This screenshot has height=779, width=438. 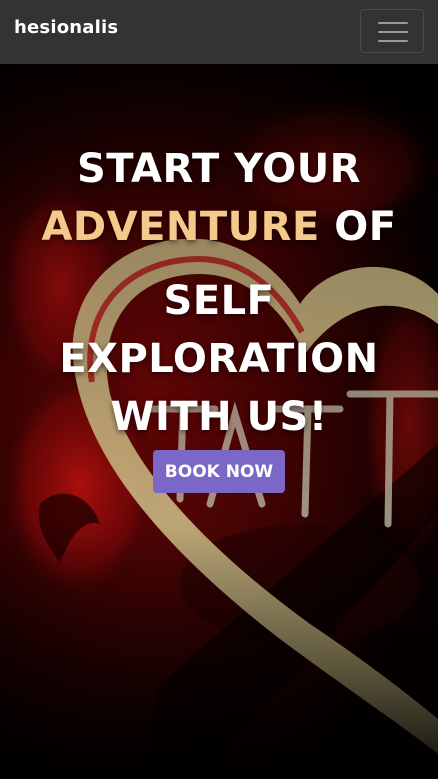 I want to click on brand-logo: hesionalis, so click(x=66, y=27).